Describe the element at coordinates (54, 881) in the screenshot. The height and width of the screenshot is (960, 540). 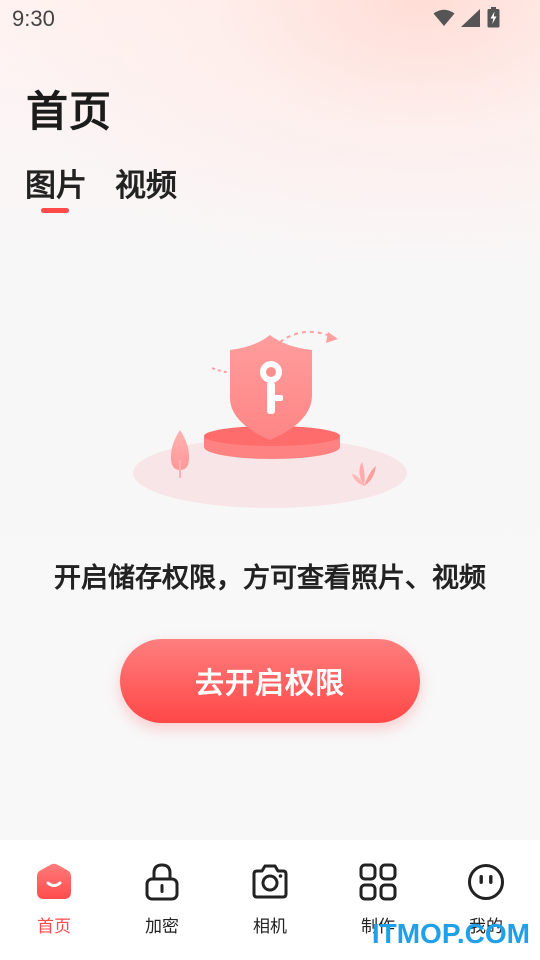
I see `home-icon` at that location.